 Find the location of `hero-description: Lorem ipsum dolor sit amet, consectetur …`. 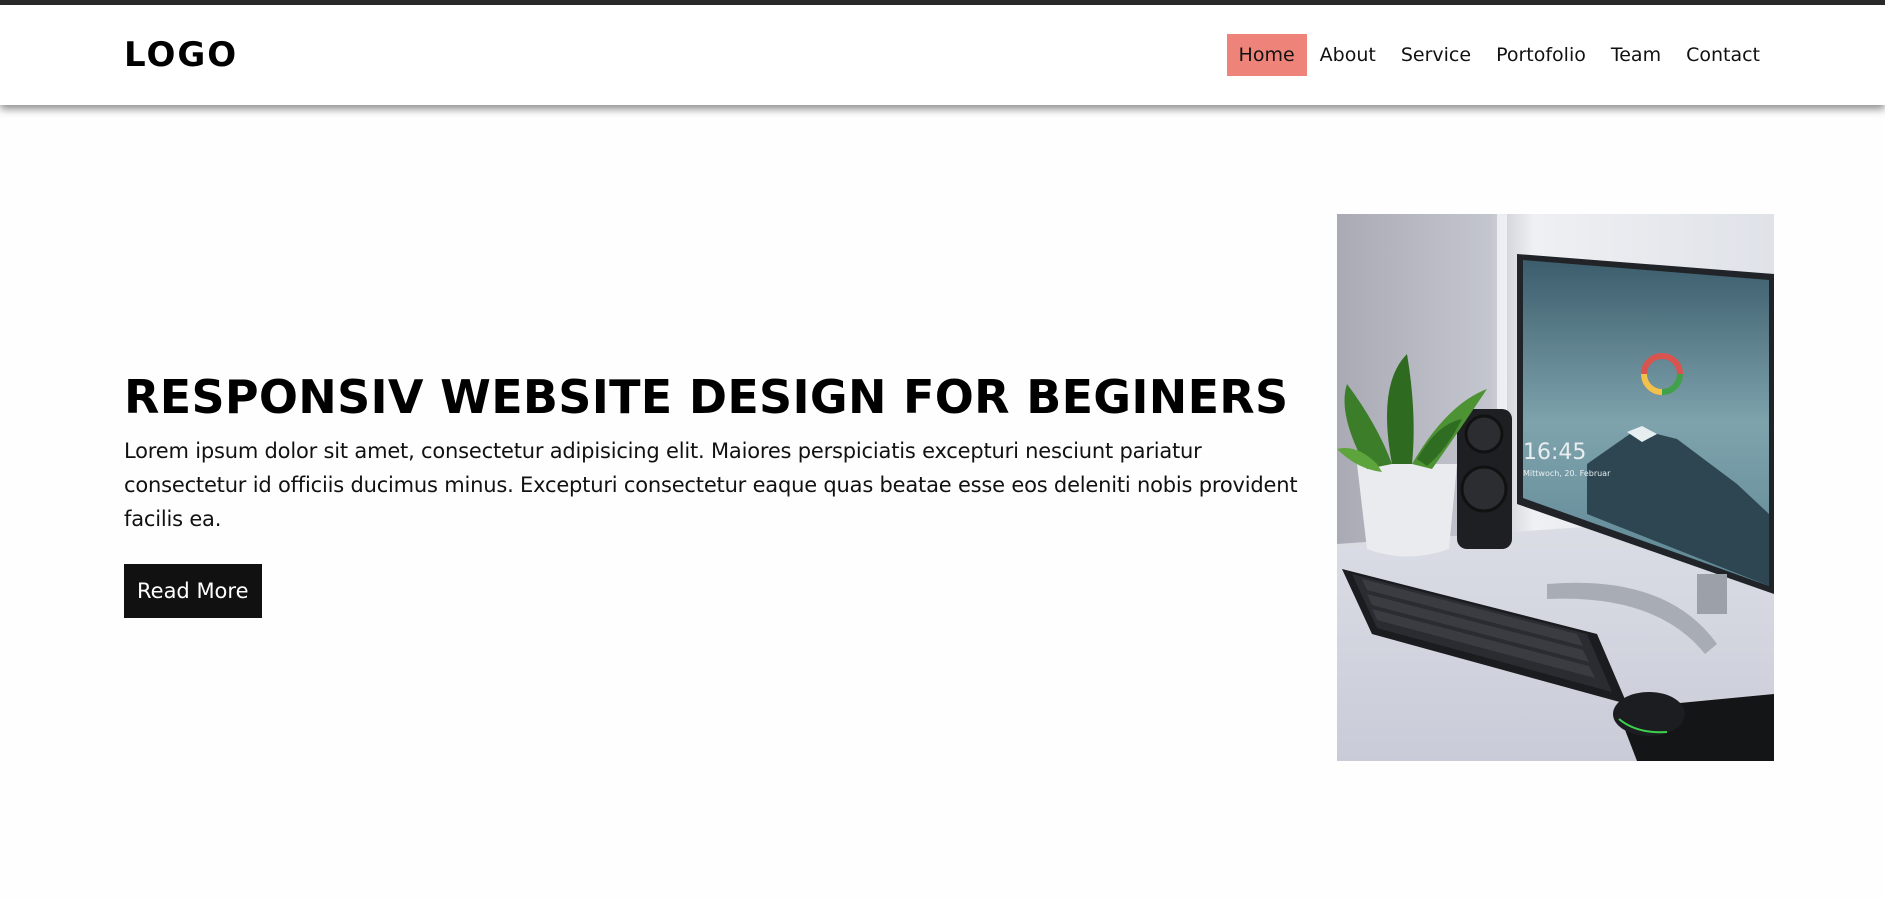

hero-description: Lorem ipsum dolor sit amet, consectetur … is located at coordinates (711, 485).